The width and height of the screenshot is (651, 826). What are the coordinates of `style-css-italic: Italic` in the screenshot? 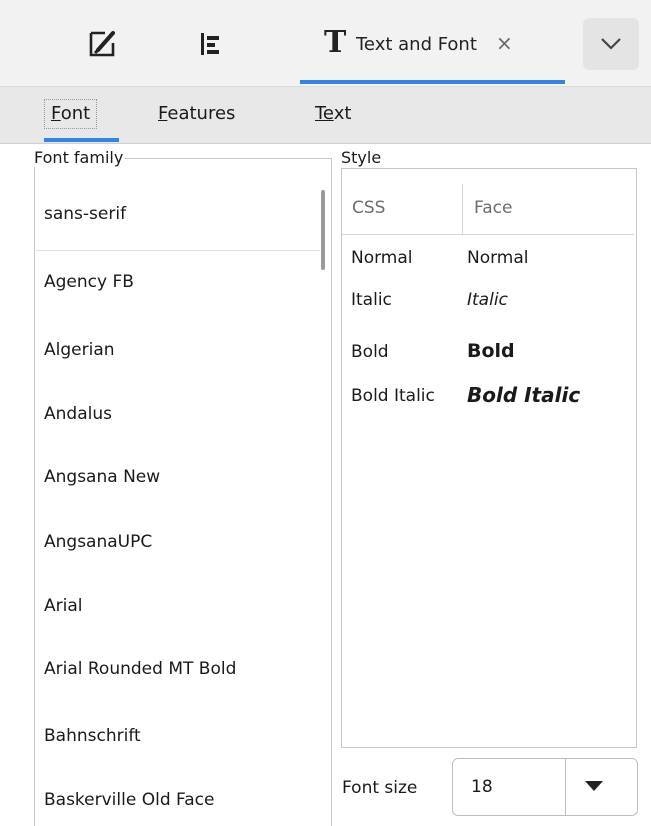 It's located at (371, 300).